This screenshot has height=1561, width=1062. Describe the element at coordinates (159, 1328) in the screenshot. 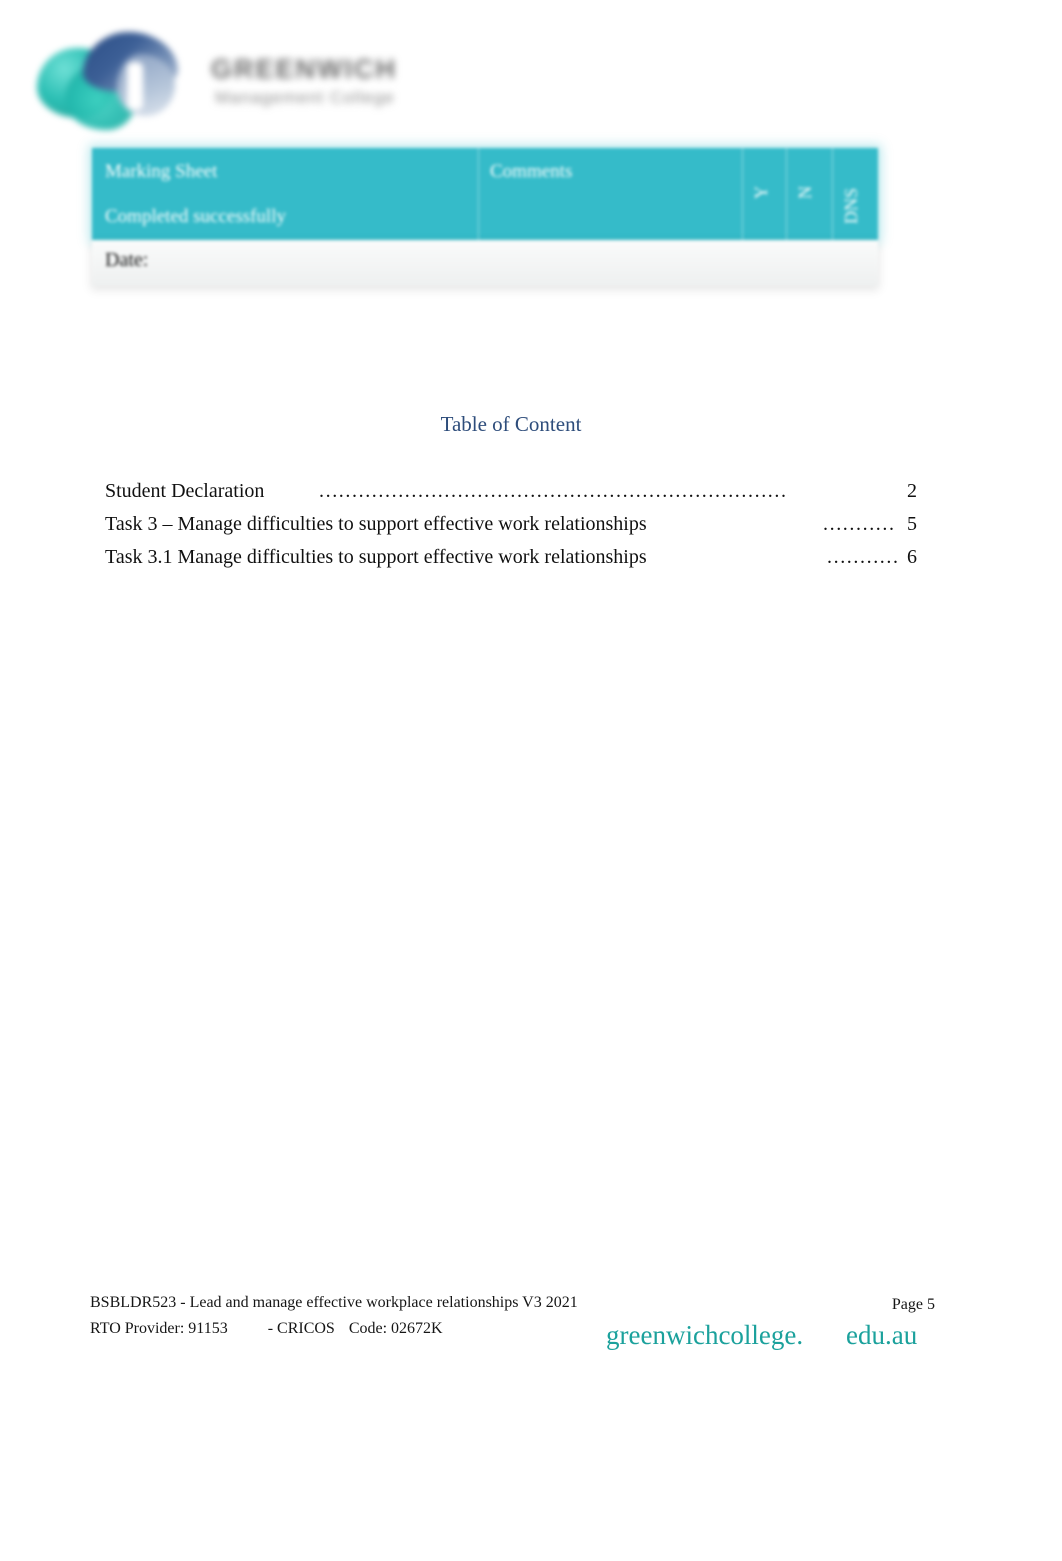

I see `footer-rto-provider: RTO Provider: 91153` at that location.